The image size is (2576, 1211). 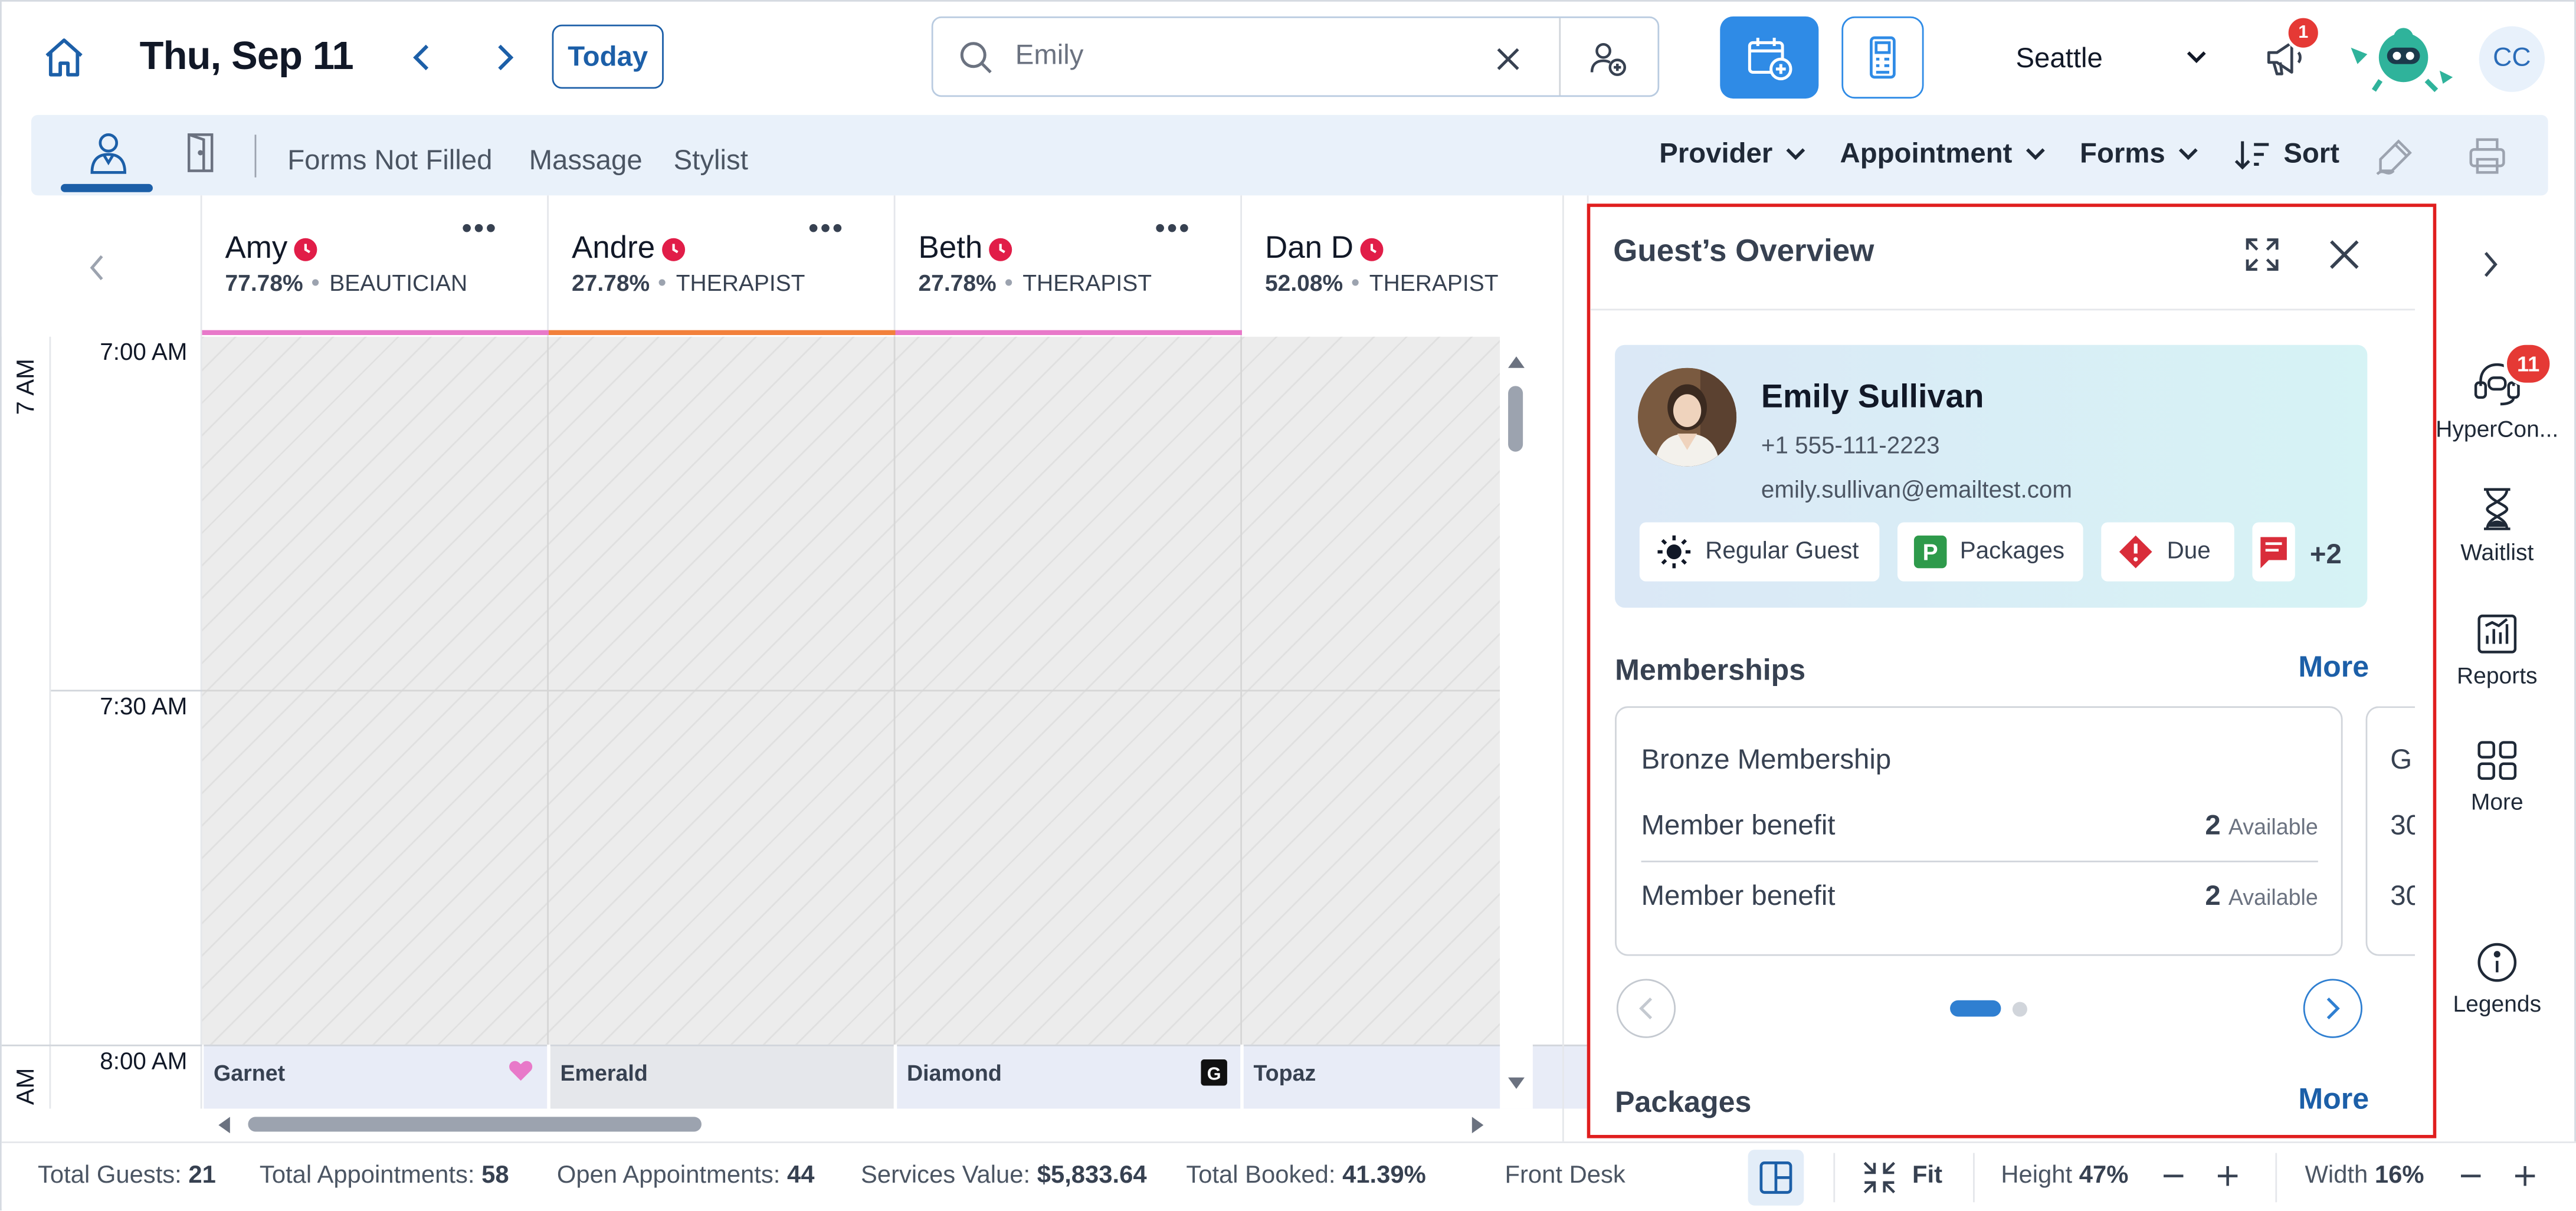 What do you see at coordinates (1515, 419) in the screenshot?
I see `vertical-scroll-thumb` at bounding box center [1515, 419].